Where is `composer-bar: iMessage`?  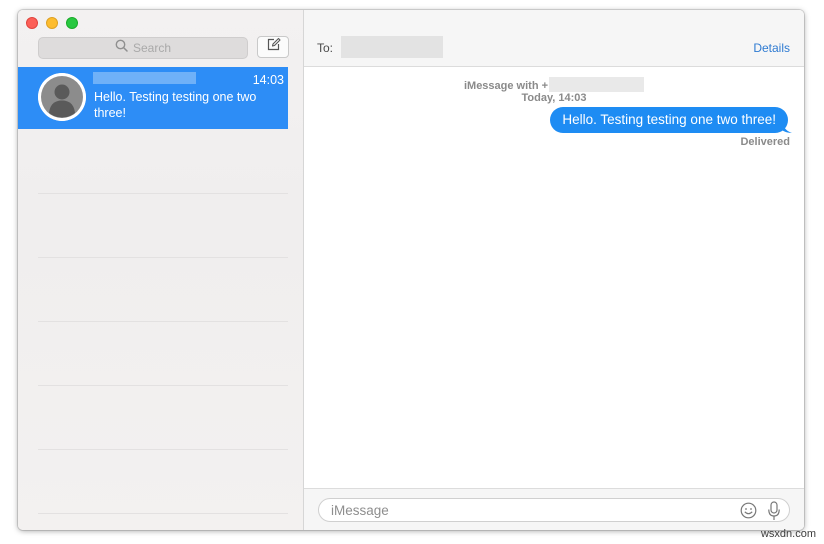
composer-bar: iMessage is located at coordinates (554, 509).